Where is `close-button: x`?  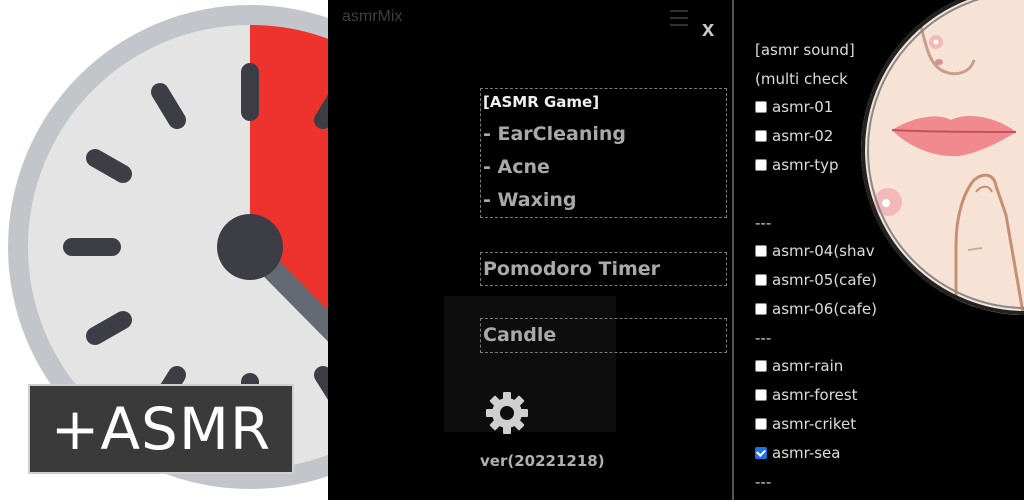 close-button: x is located at coordinates (708, 29).